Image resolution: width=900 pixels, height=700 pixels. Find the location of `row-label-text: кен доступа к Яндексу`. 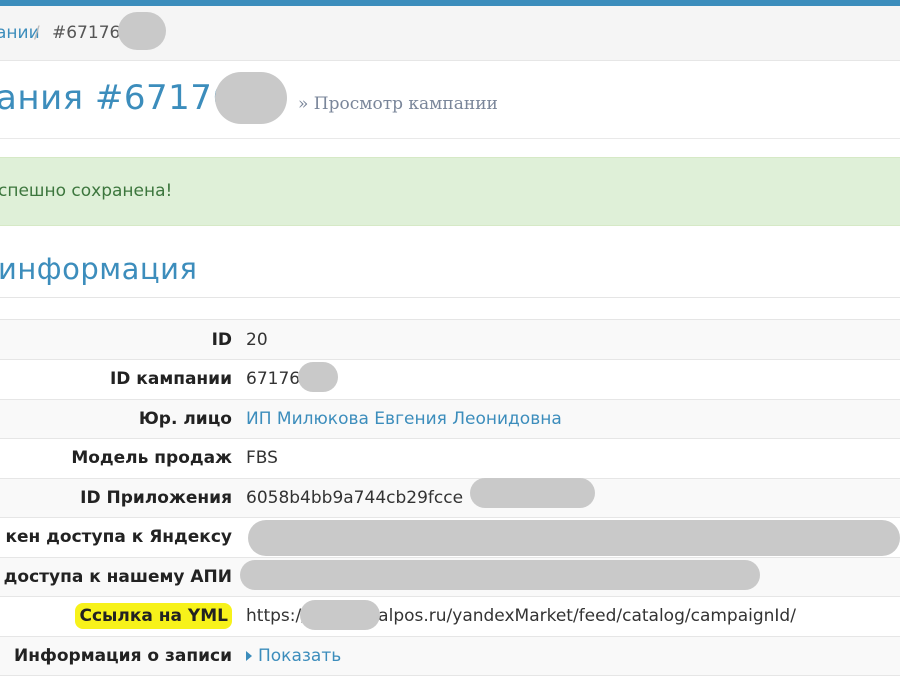

row-label-text: кен доступа к Яндексу is located at coordinates (118, 537).